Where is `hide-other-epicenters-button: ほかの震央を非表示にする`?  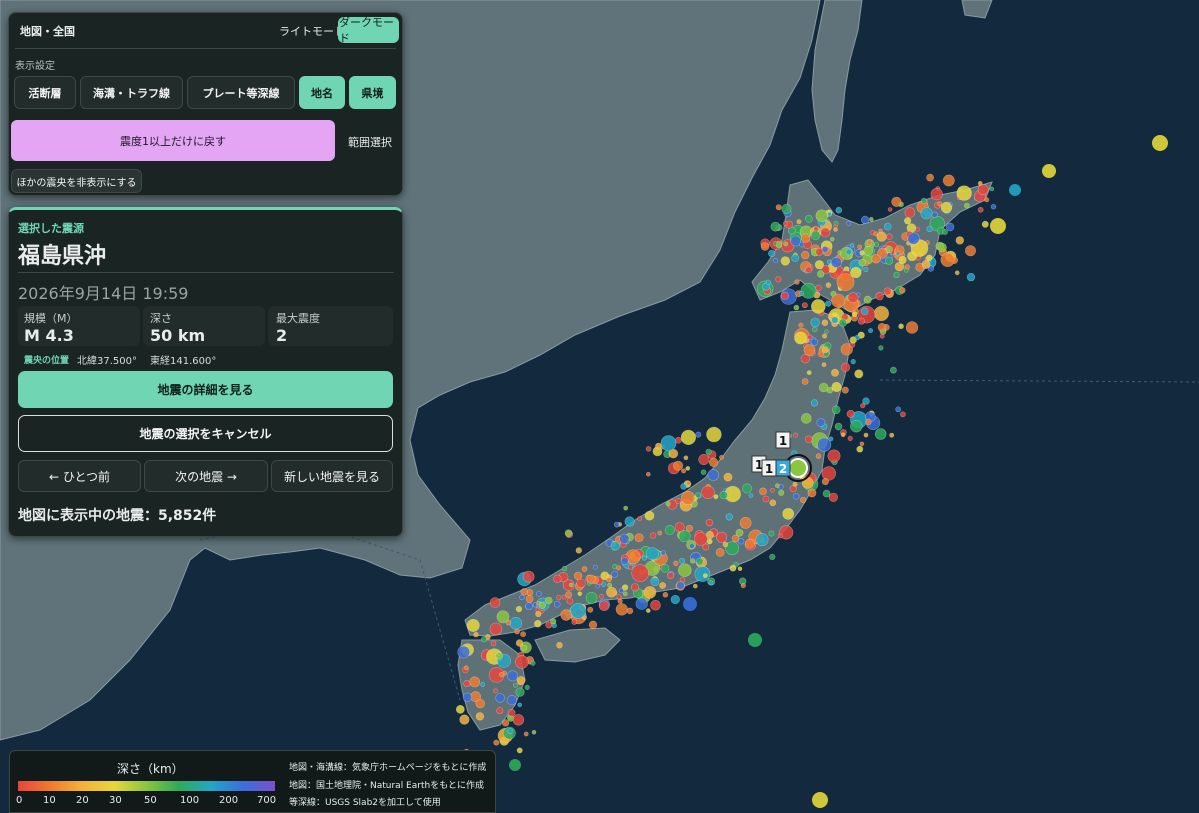
hide-other-epicenters-button: ほかの震央を非表示にする is located at coordinates (76, 181).